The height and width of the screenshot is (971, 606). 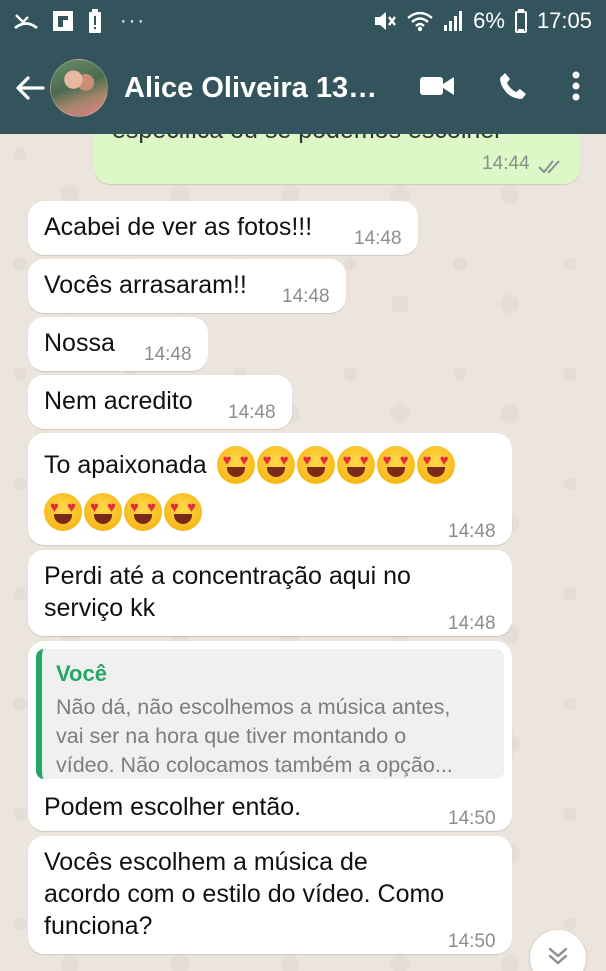 What do you see at coordinates (206, 862) in the screenshot?
I see `message-text: Vocês escolhem a música de` at bounding box center [206, 862].